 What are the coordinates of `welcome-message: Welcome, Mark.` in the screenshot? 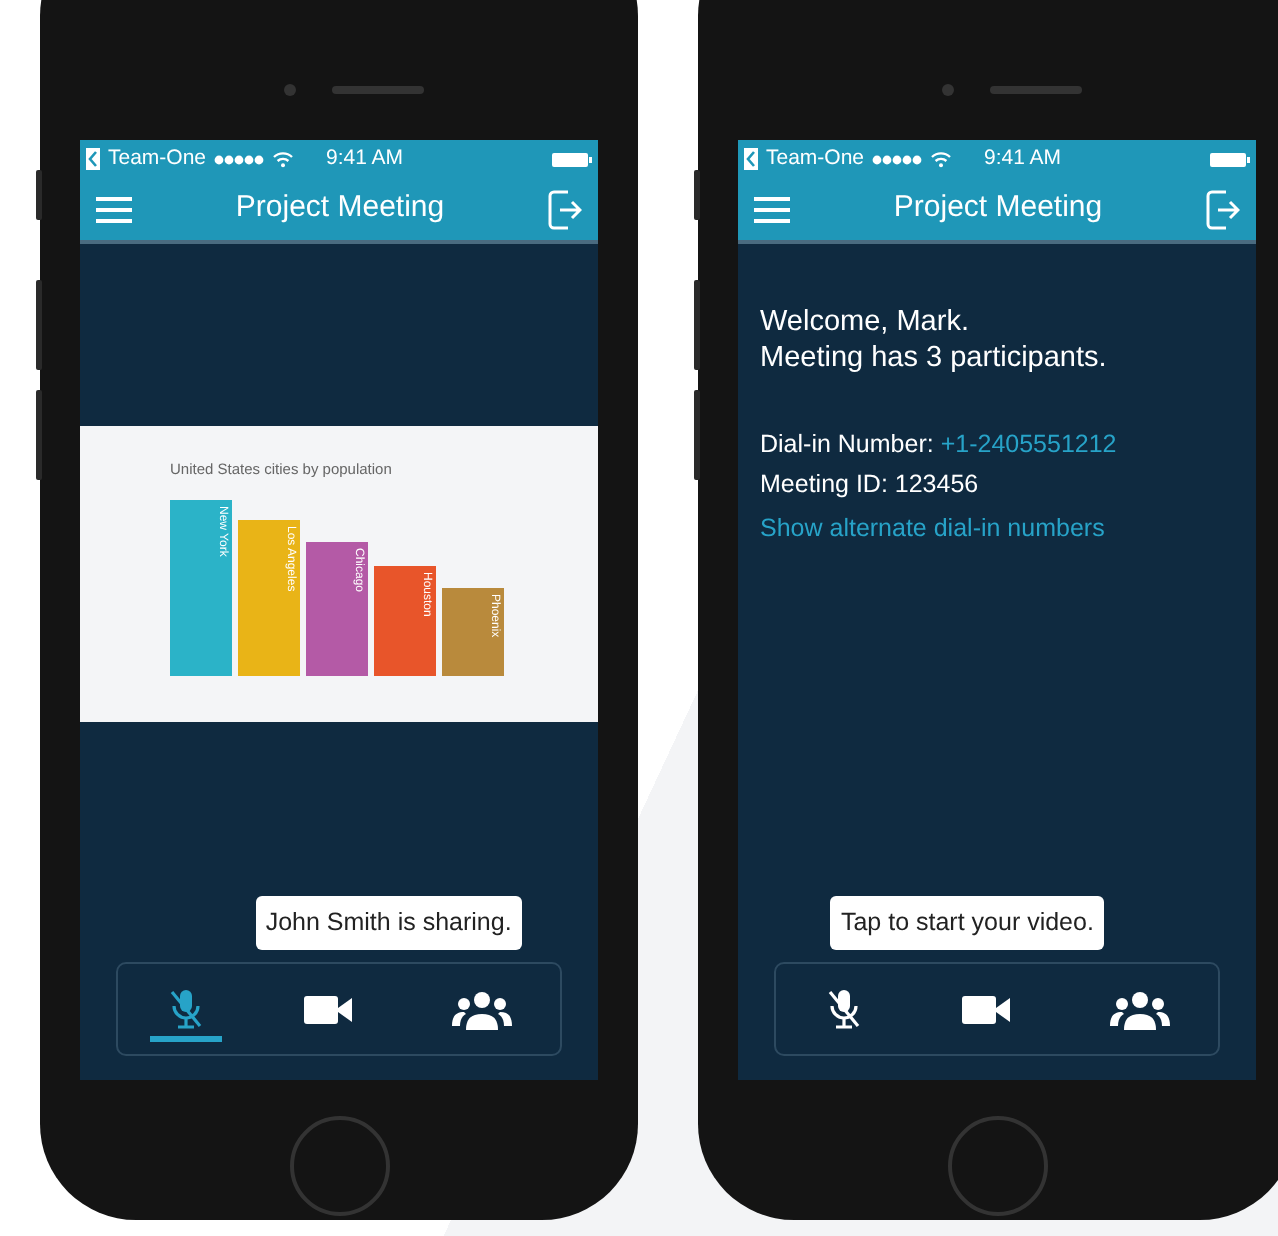 It's located at (865, 322).